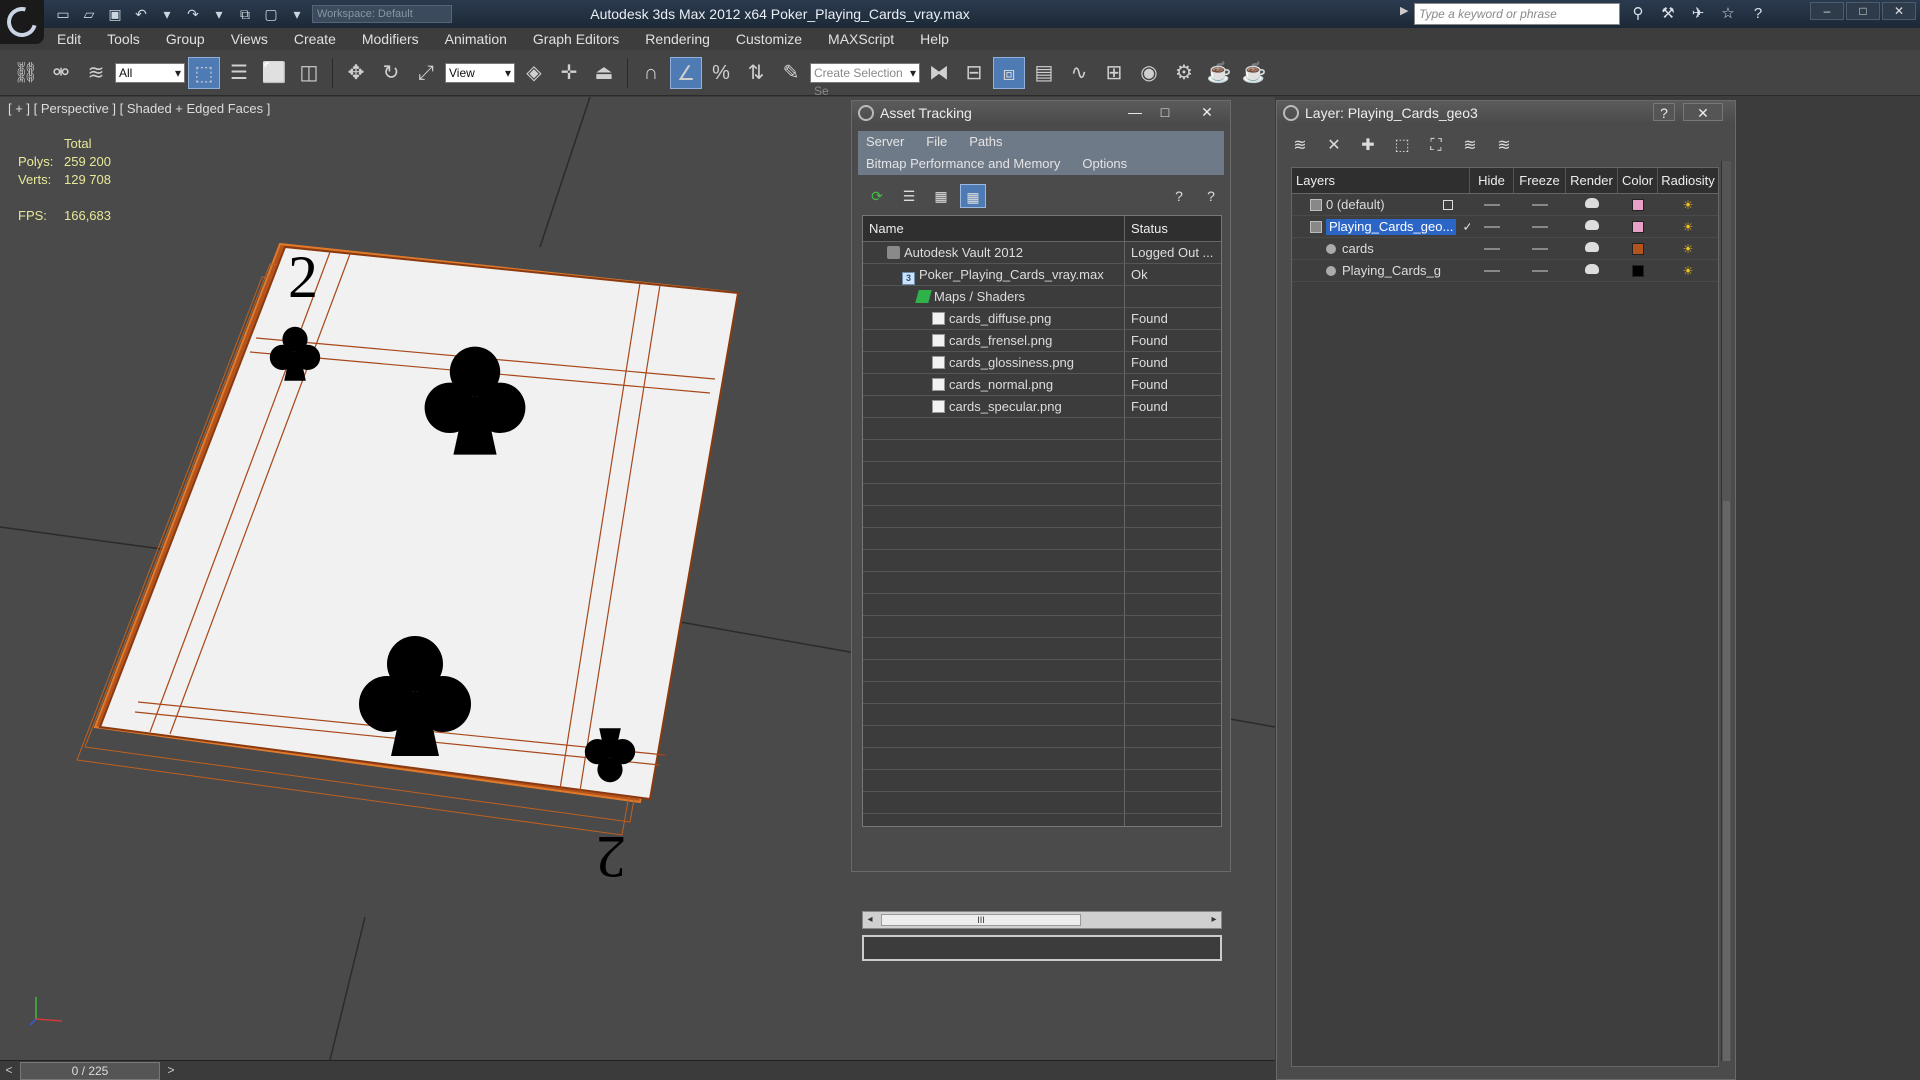 The width and height of the screenshot is (1920, 1080). What do you see at coordinates (1668, 14) in the screenshot?
I see `subscription-icon: ⚒` at bounding box center [1668, 14].